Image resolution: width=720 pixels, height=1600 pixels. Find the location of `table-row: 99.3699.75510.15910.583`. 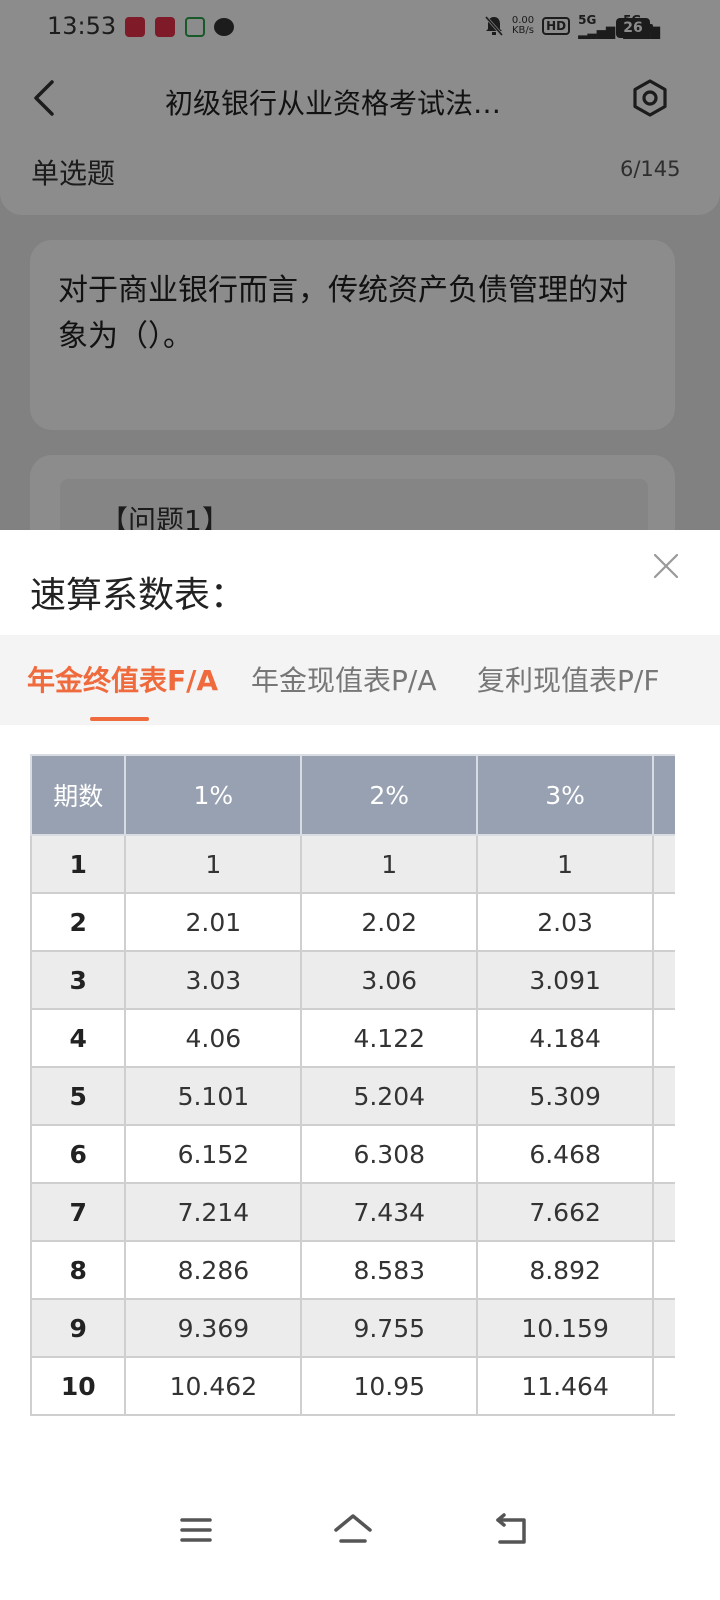

table-row: 99.3699.75510.15910.583 is located at coordinates (352, 1328).